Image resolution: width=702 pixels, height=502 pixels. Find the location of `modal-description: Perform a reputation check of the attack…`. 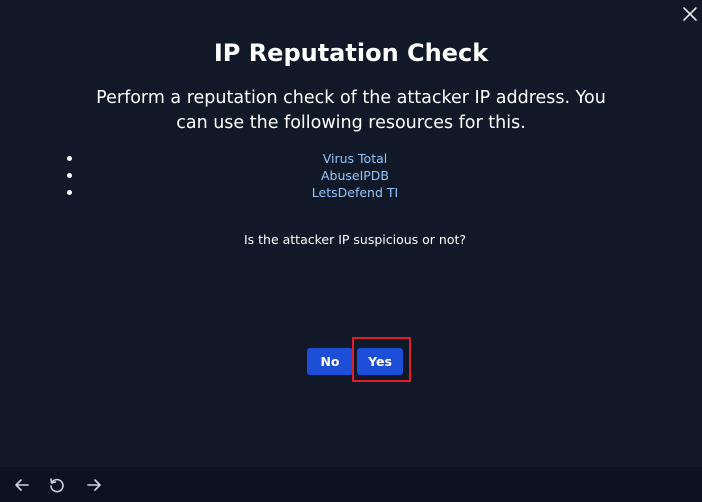

modal-description: Perform a reputation check of the attack… is located at coordinates (351, 110).